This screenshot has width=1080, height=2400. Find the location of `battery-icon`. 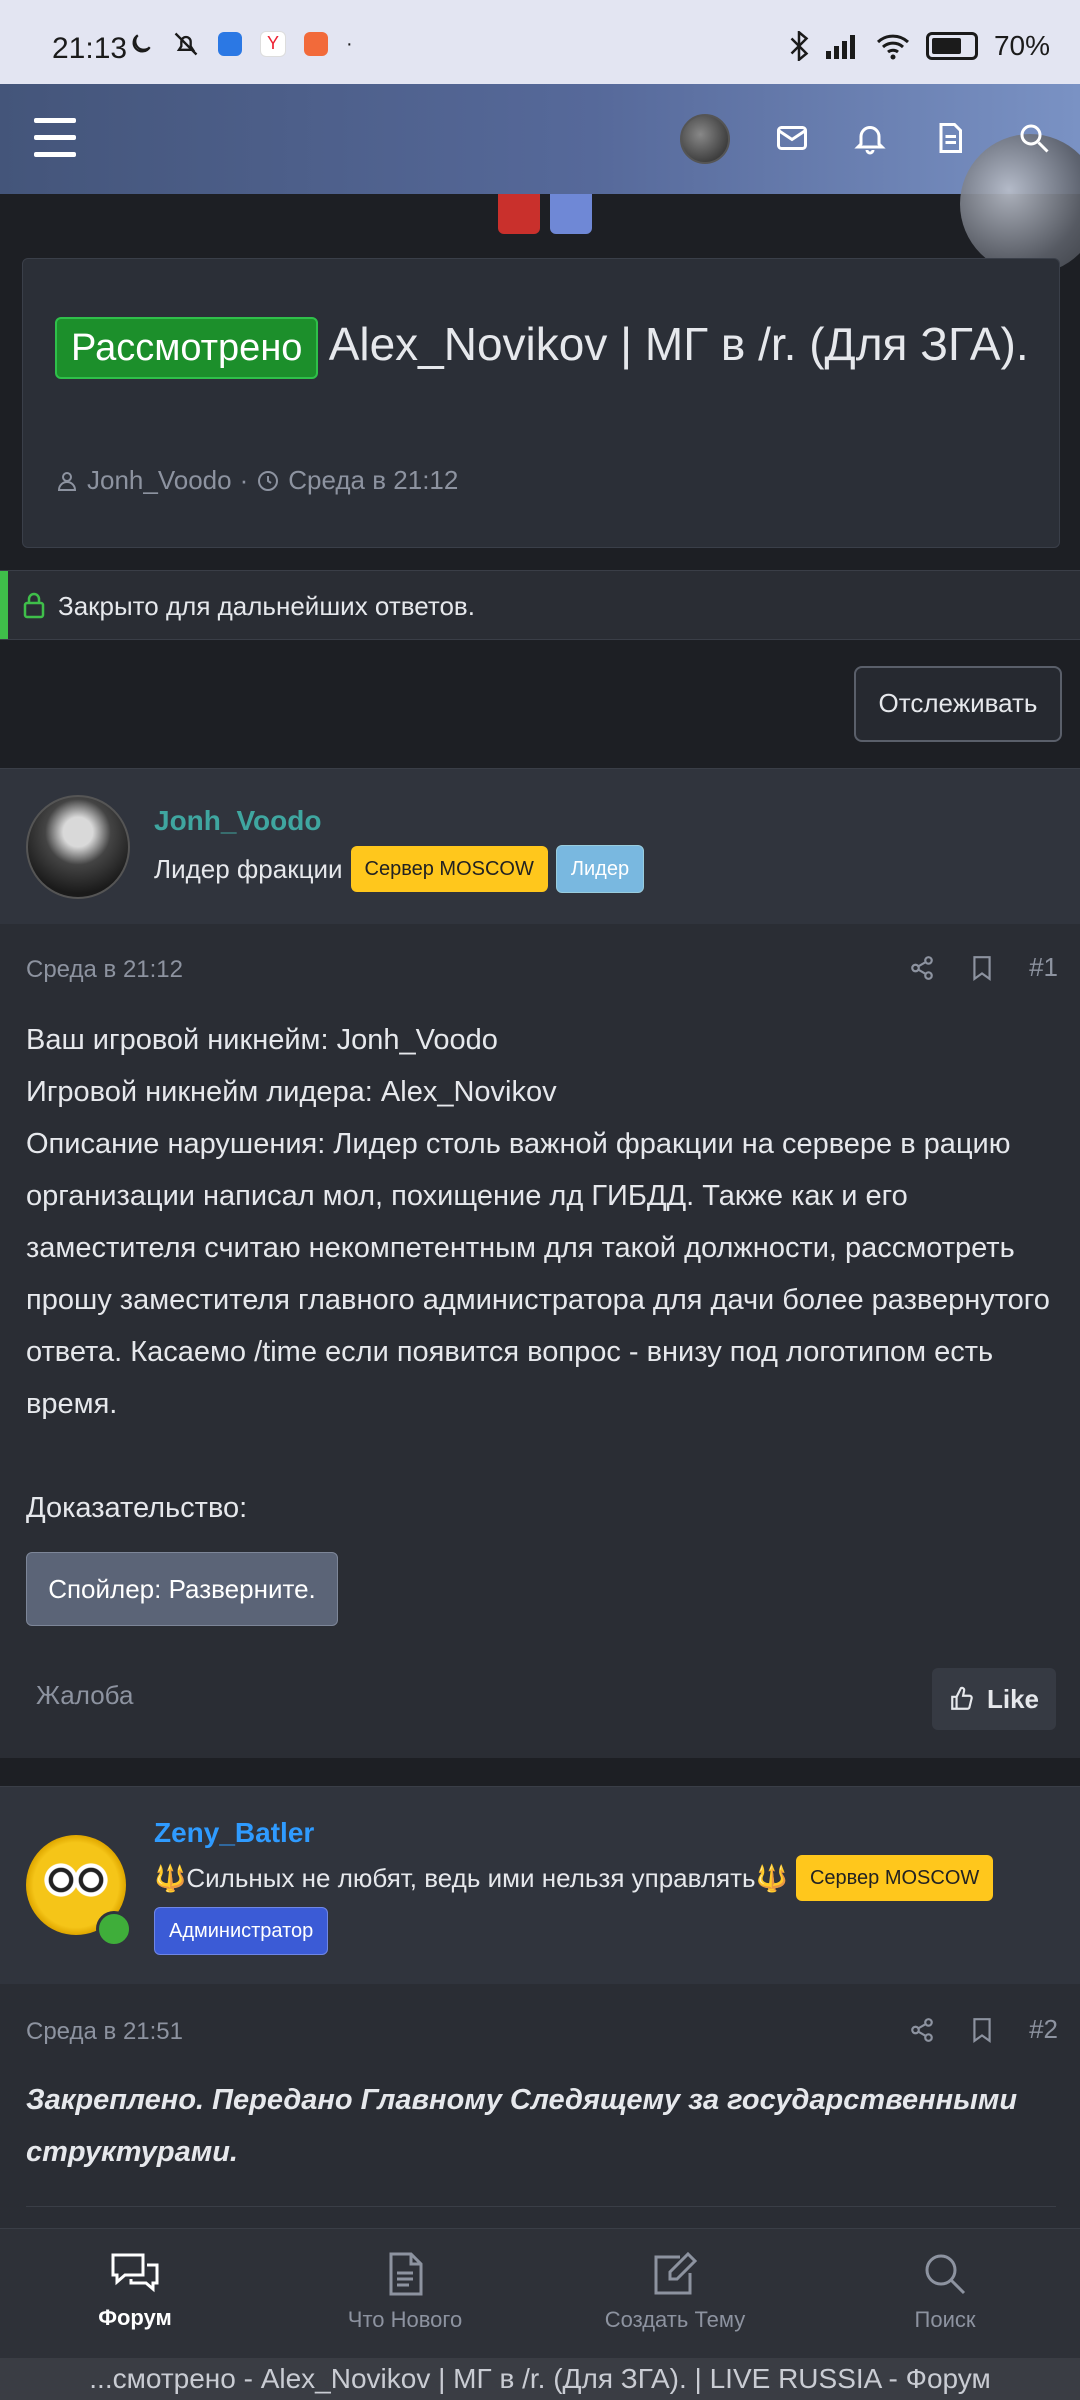

battery-icon is located at coordinates (951, 46).